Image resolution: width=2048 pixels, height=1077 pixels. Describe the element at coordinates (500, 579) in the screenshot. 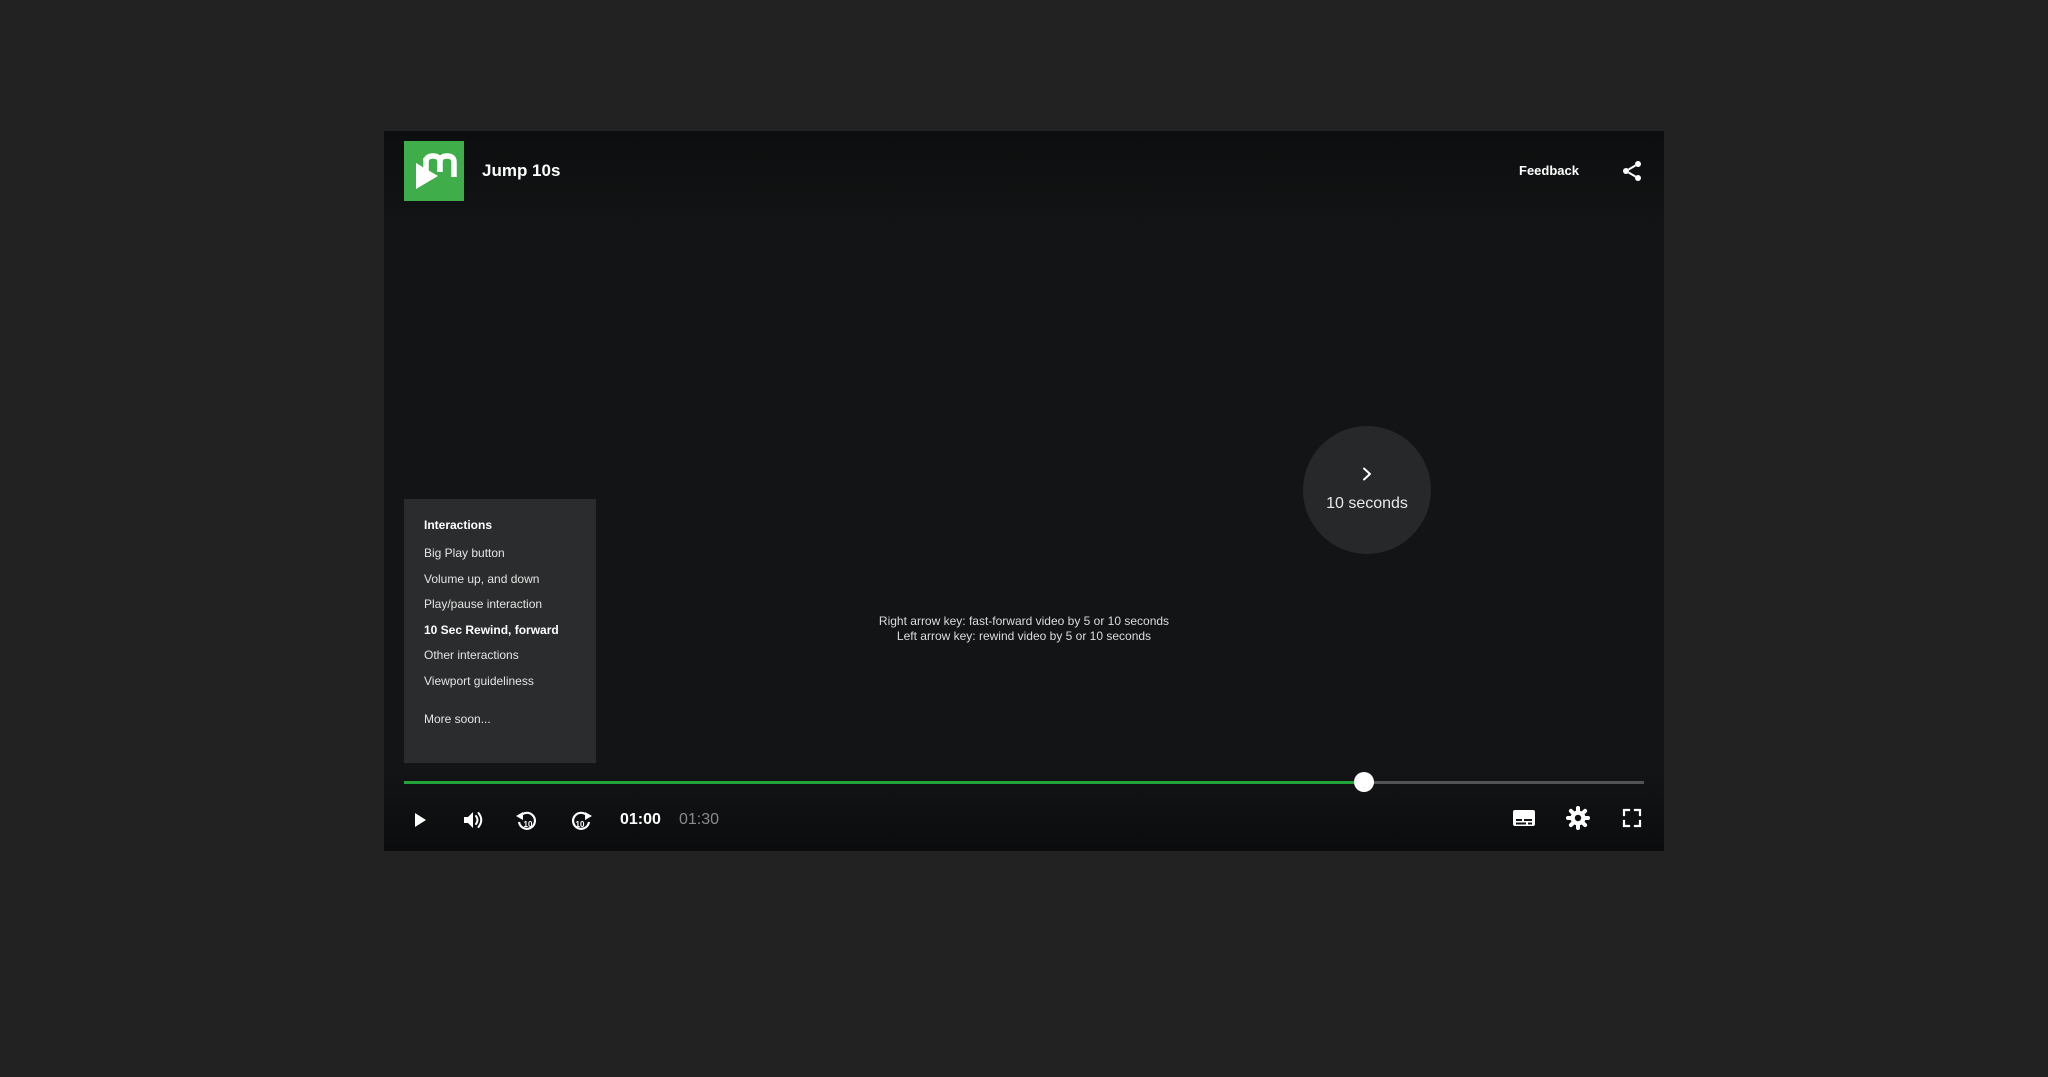

I see `menu-item-volume: Volume up, and down` at that location.